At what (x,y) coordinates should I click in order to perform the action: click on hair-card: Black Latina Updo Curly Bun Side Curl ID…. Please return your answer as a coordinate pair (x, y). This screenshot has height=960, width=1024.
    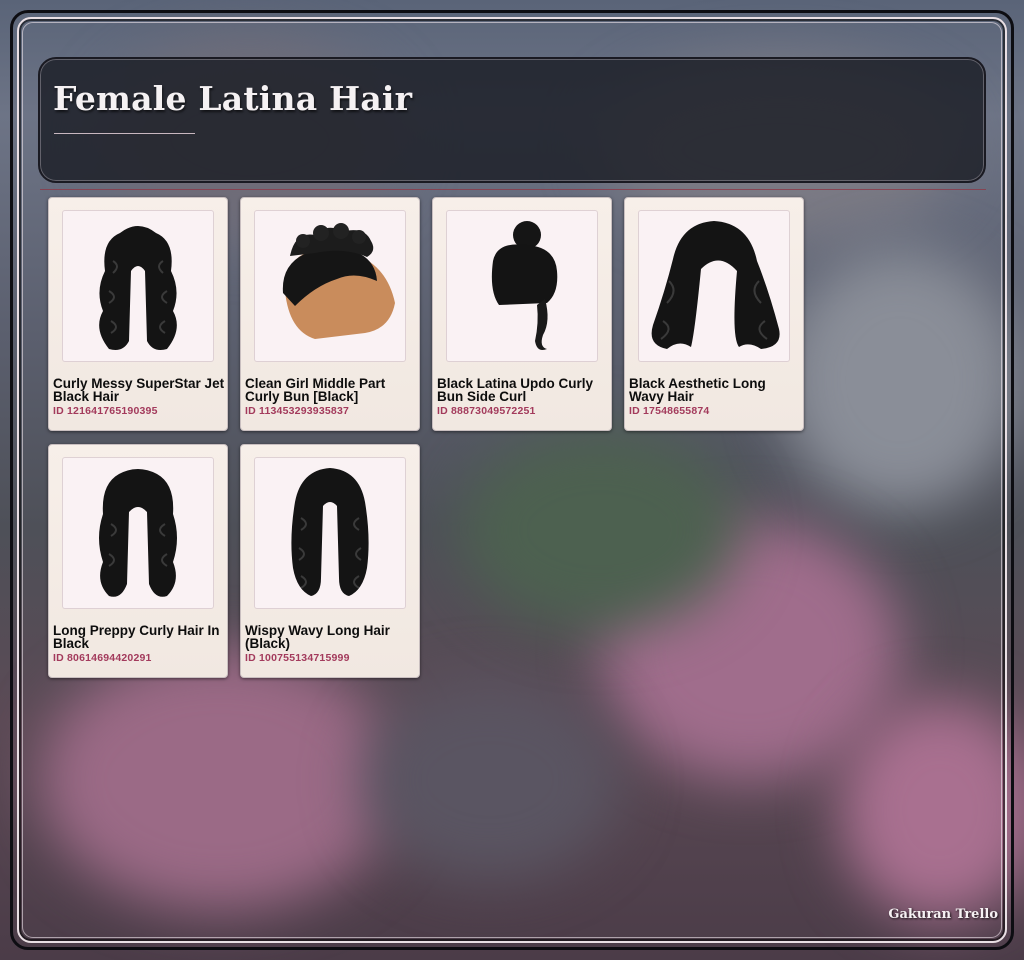
    Looking at the image, I should click on (522, 314).